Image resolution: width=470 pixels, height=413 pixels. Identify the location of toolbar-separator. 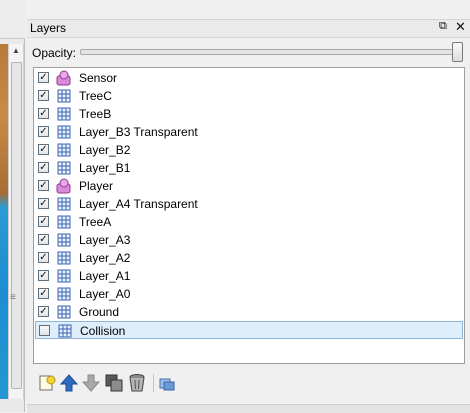
(153, 383).